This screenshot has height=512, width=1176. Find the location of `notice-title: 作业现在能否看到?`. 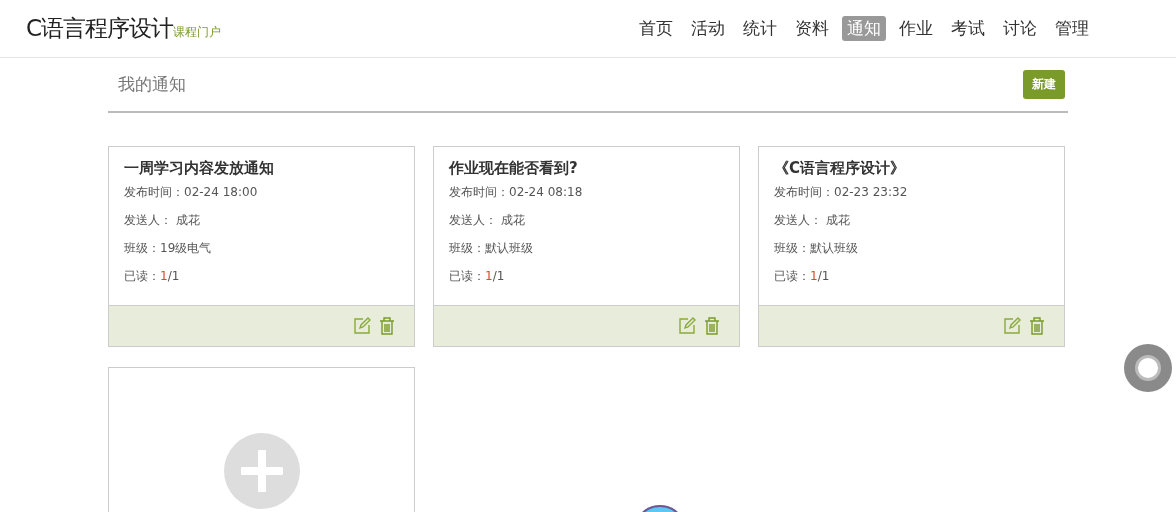

notice-title: 作业现在能否看到? is located at coordinates (586, 168).